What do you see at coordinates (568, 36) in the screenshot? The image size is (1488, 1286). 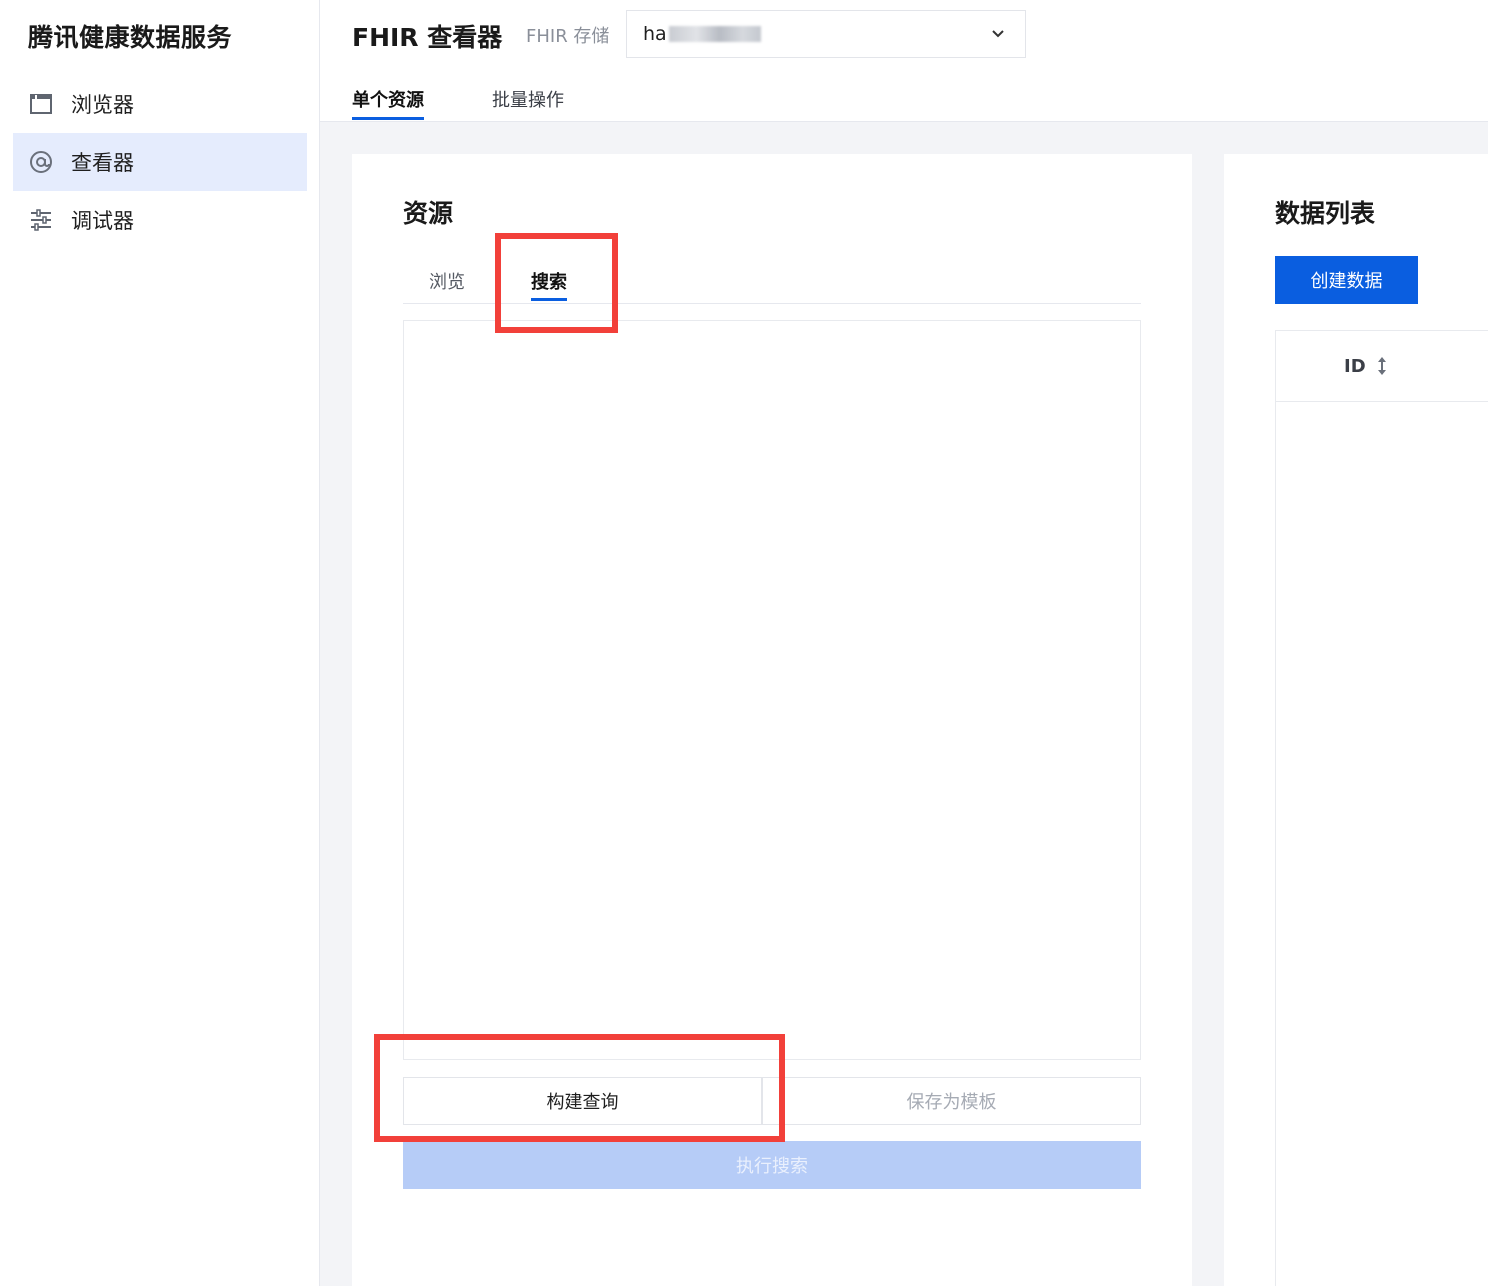 I see `store-label: FHIR 存储` at bounding box center [568, 36].